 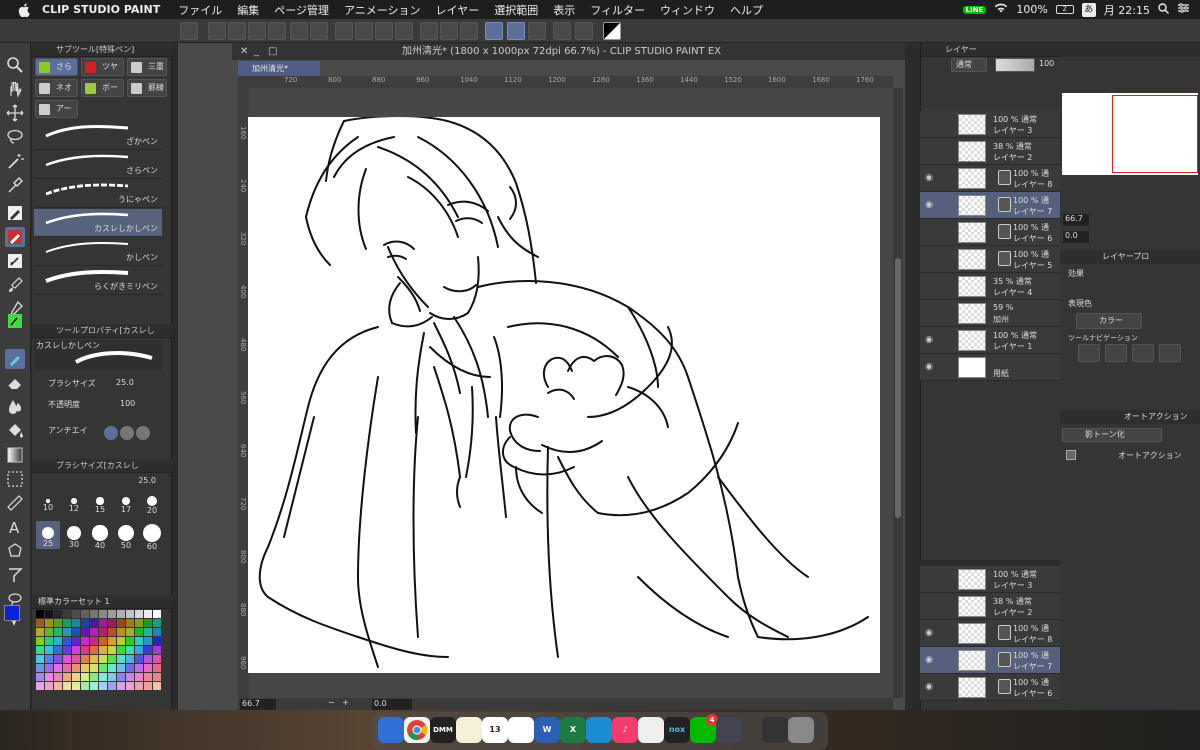 What do you see at coordinates (15, 455) in the screenshot?
I see `gradient-icon` at bounding box center [15, 455].